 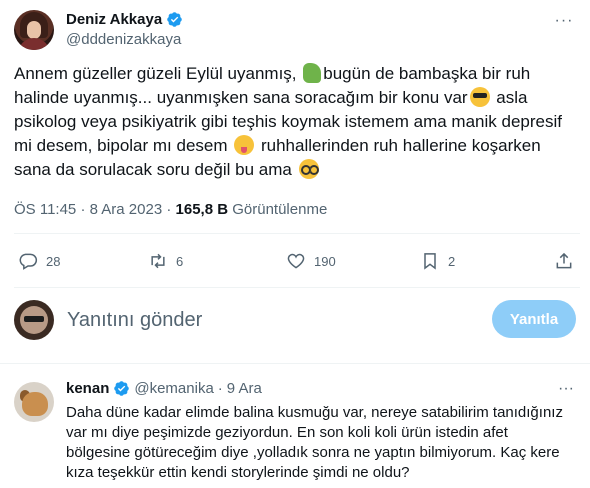 I want to click on dinosaur-emoji-icon, so click(x=312, y=73).